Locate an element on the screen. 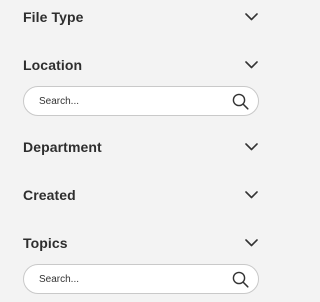  location-search-box is located at coordinates (141, 101).